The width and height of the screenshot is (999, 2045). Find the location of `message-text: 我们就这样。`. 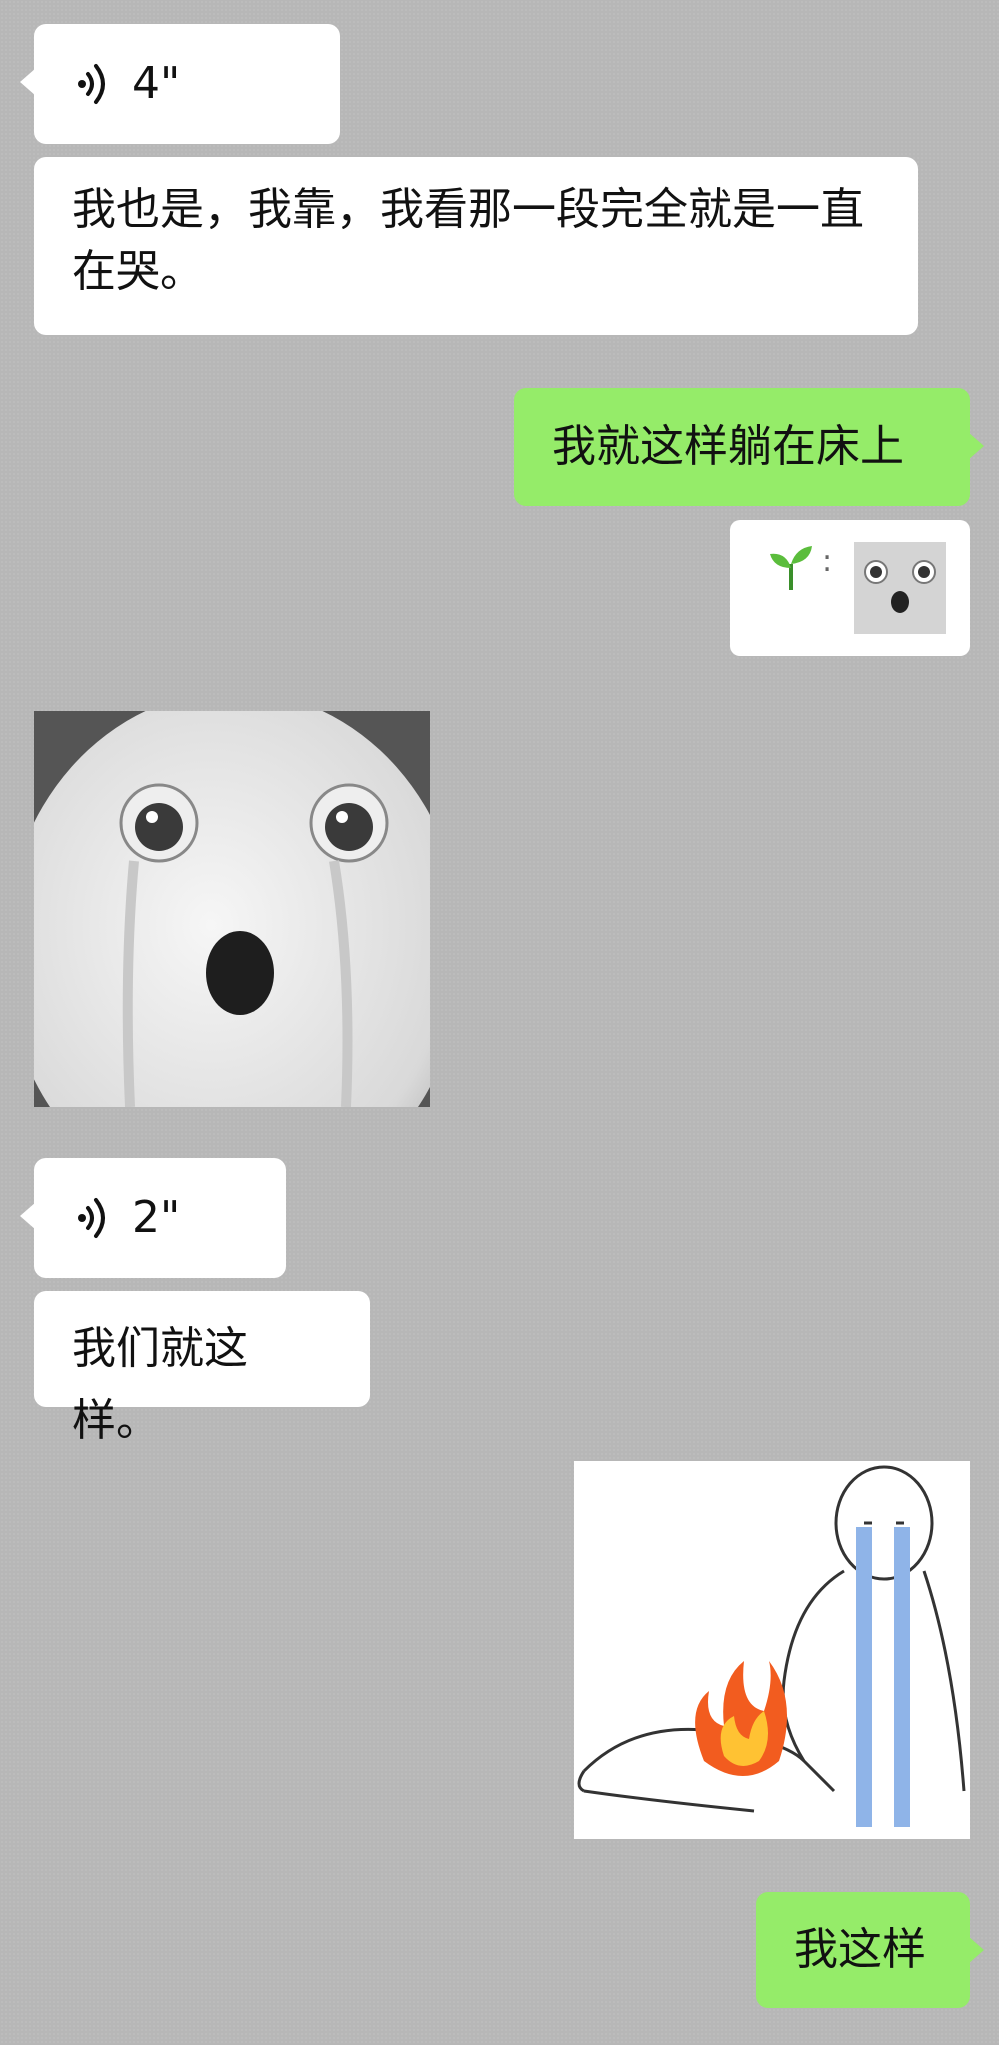

message-text: 我们就这样。 is located at coordinates (160, 1384).